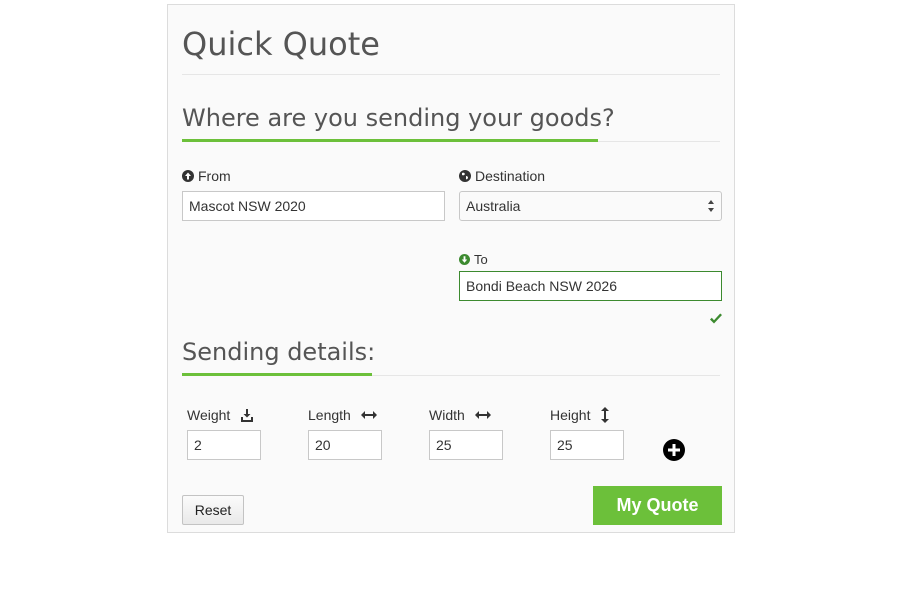 The image size is (901, 601). What do you see at coordinates (188, 176) in the screenshot?
I see `arrow-up-circle-icon` at bounding box center [188, 176].